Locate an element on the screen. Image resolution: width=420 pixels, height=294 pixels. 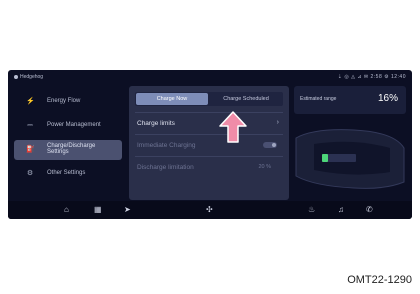
discharge-limitation-row: Discharge limitation 20 % is located at coordinates (209, 166).